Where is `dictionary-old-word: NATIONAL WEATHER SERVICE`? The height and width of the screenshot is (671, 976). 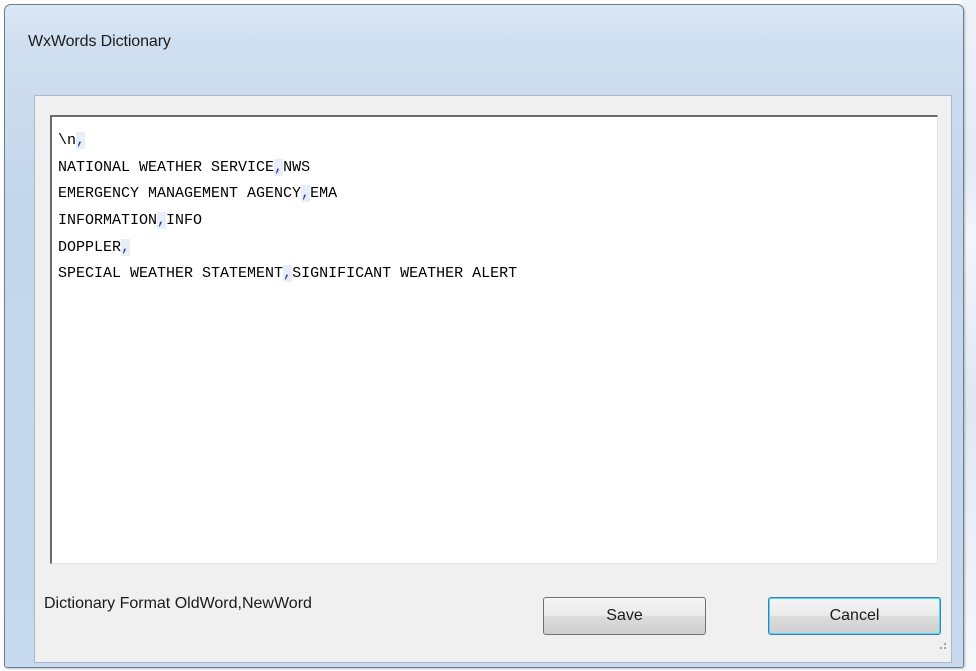 dictionary-old-word: NATIONAL WEATHER SERVICE is located at coordinates (166, 167).